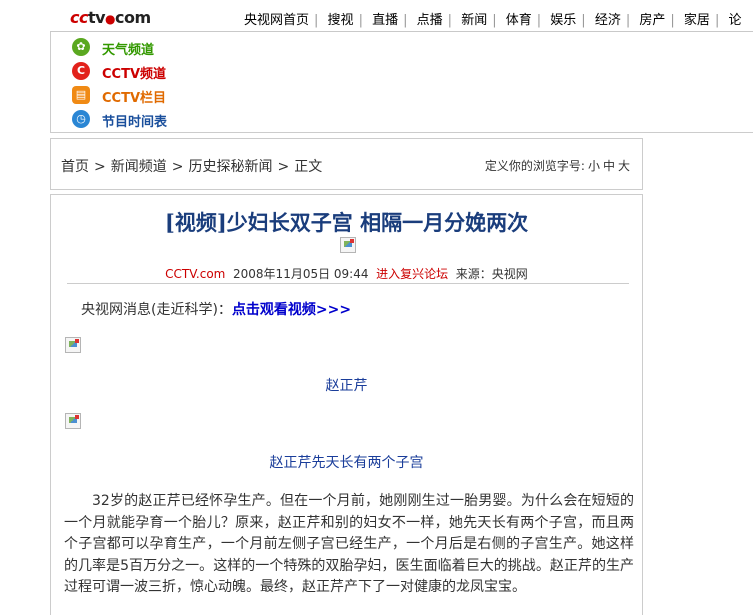  What do you see at coordinates (474, 20) in the screenshot?
I see `nav-news: 新闻` at bounding box center [474, 20].